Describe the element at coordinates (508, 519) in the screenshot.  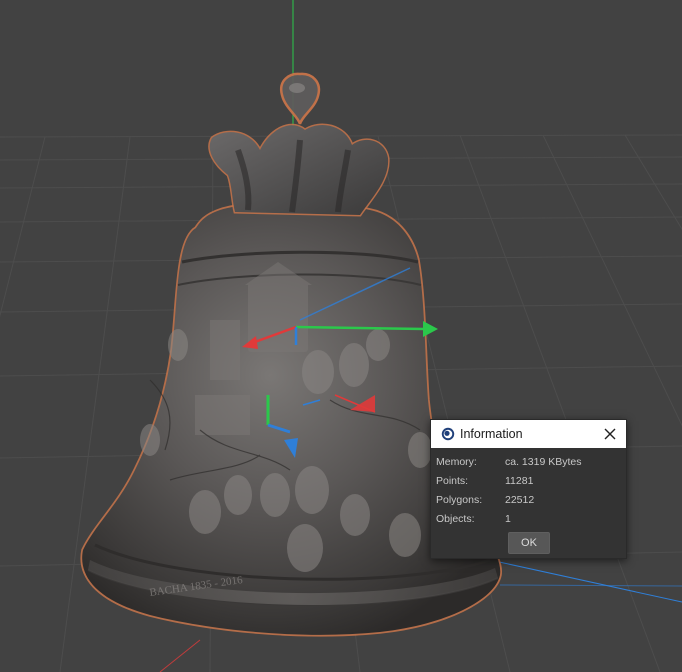
I see `info-value: 1` at that location.